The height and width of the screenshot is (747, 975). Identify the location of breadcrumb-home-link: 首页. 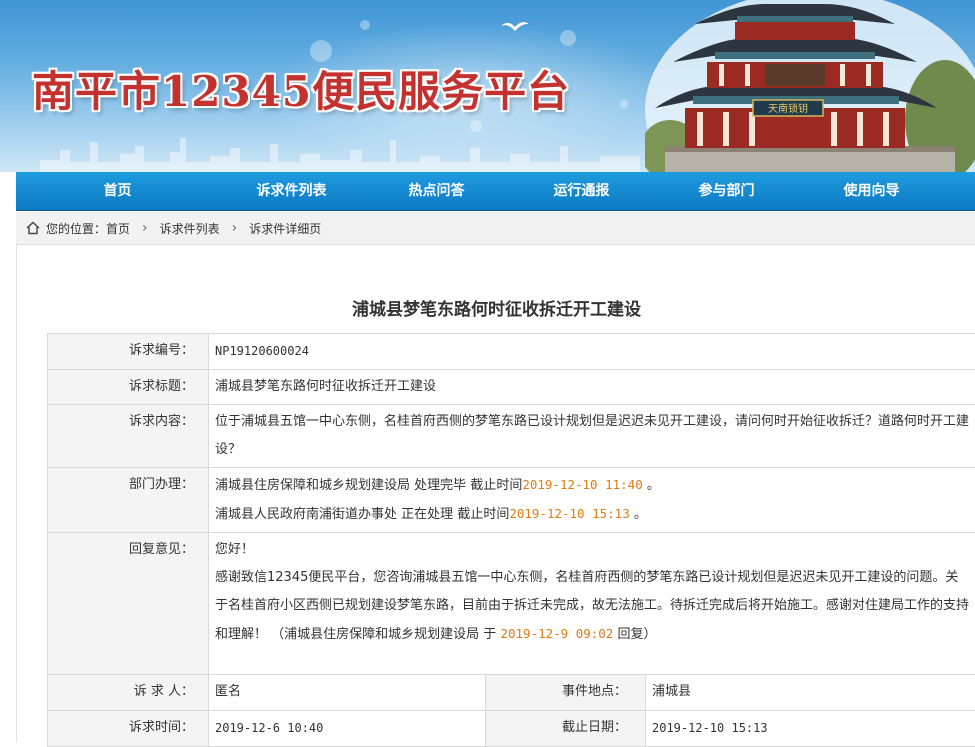
(118, 228).